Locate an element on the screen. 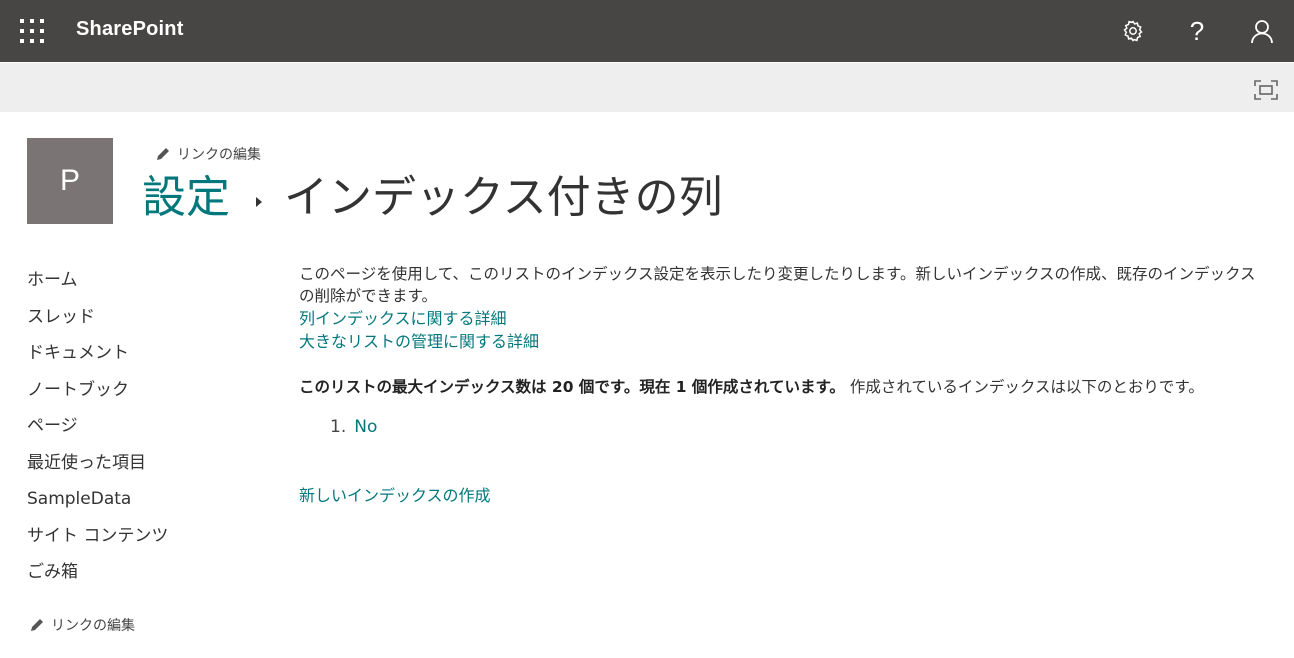 This screenshot has height=658, width=1294. breadcrumb-current: インデックス付きの列 is located at coordinates (503, 197).